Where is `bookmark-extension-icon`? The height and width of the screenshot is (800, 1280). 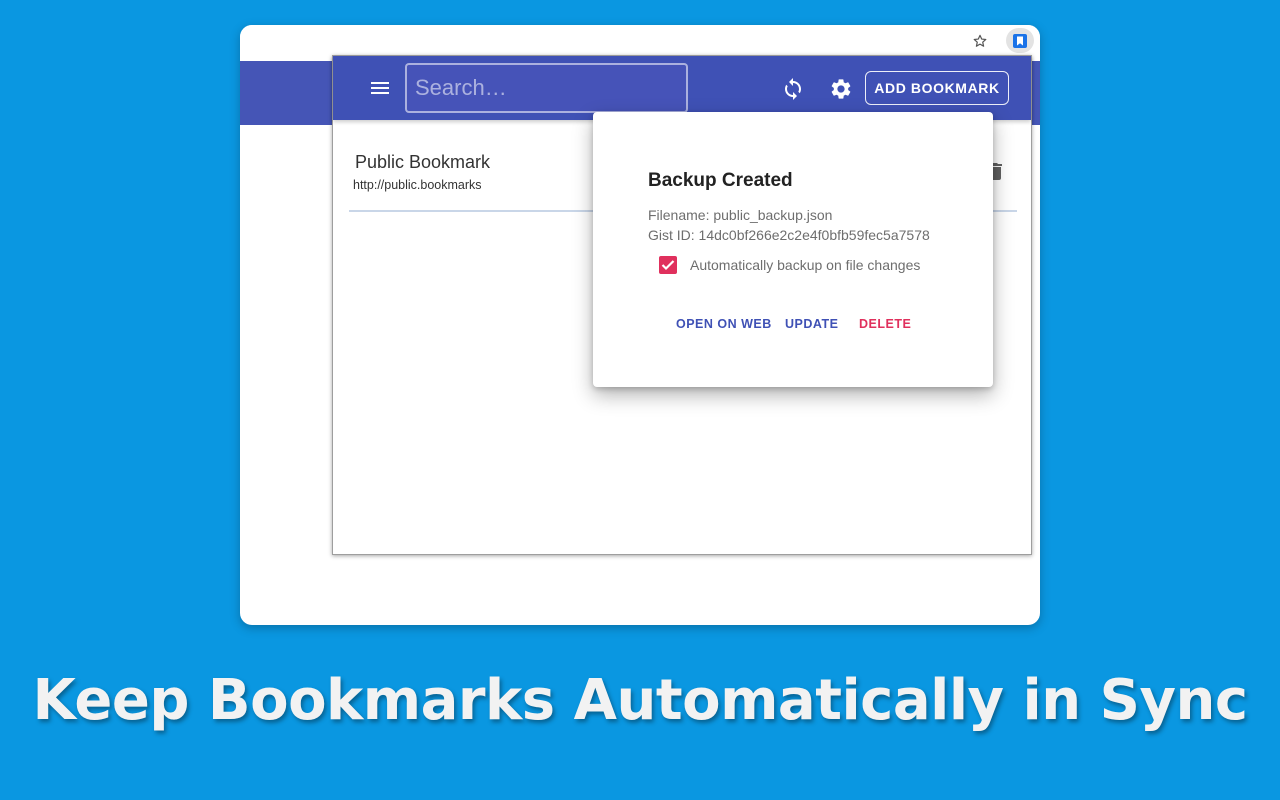
bookmark-extension-icon is located at coordinates (1020, 40).